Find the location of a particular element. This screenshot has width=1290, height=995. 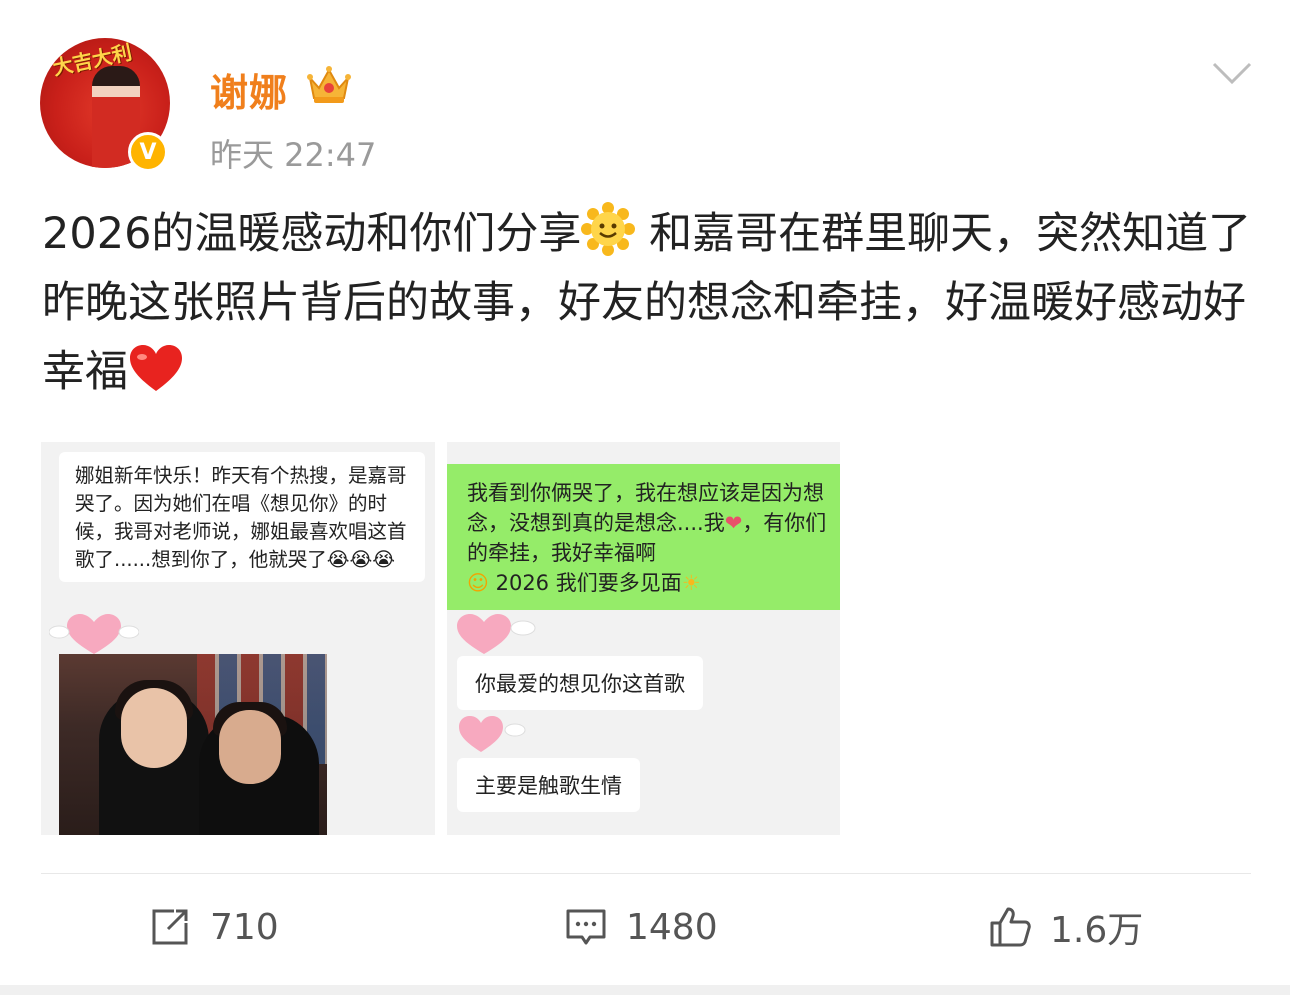

crown-icon is located at coordinates (329, 84).